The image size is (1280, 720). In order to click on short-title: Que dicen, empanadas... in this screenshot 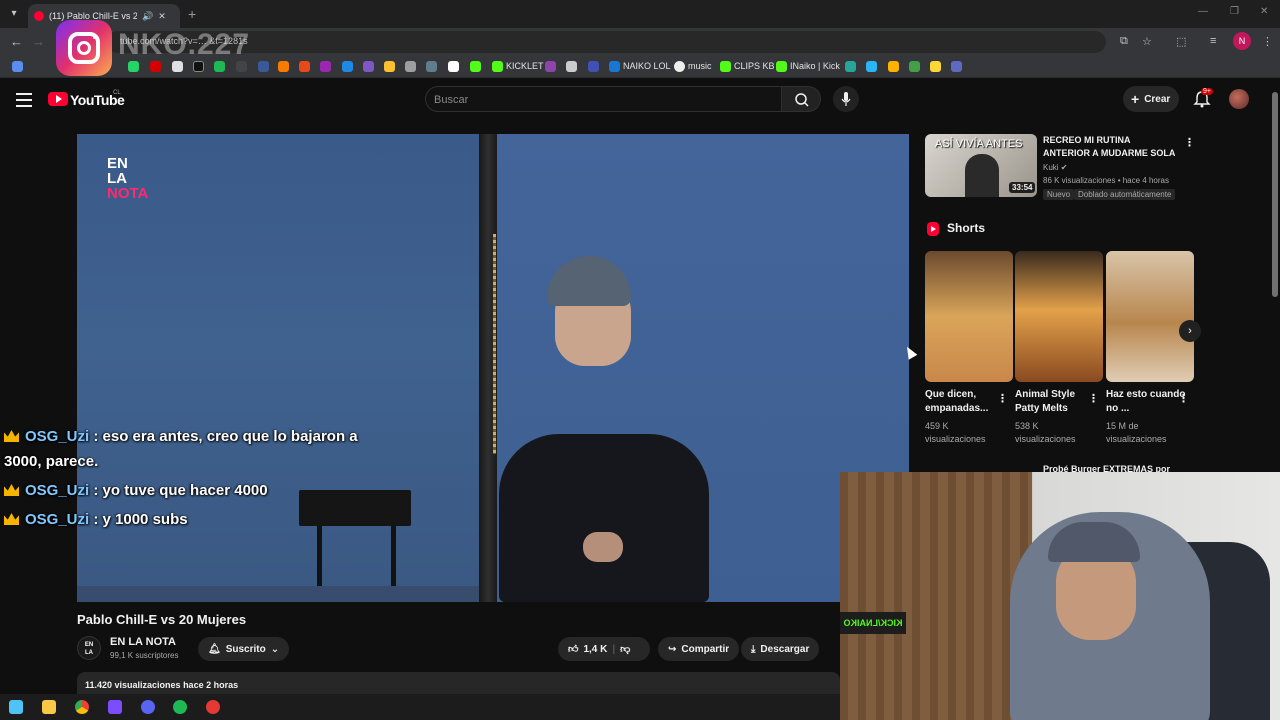, I will do `click(965, 402)`.